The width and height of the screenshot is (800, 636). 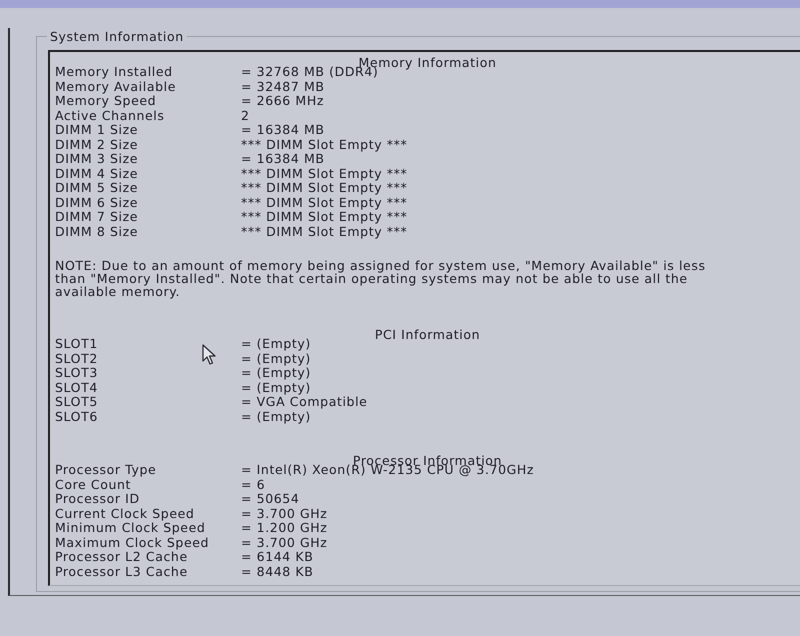 I want to click on field-label: Maximum Clock Speed, so click(x=132, y=542).